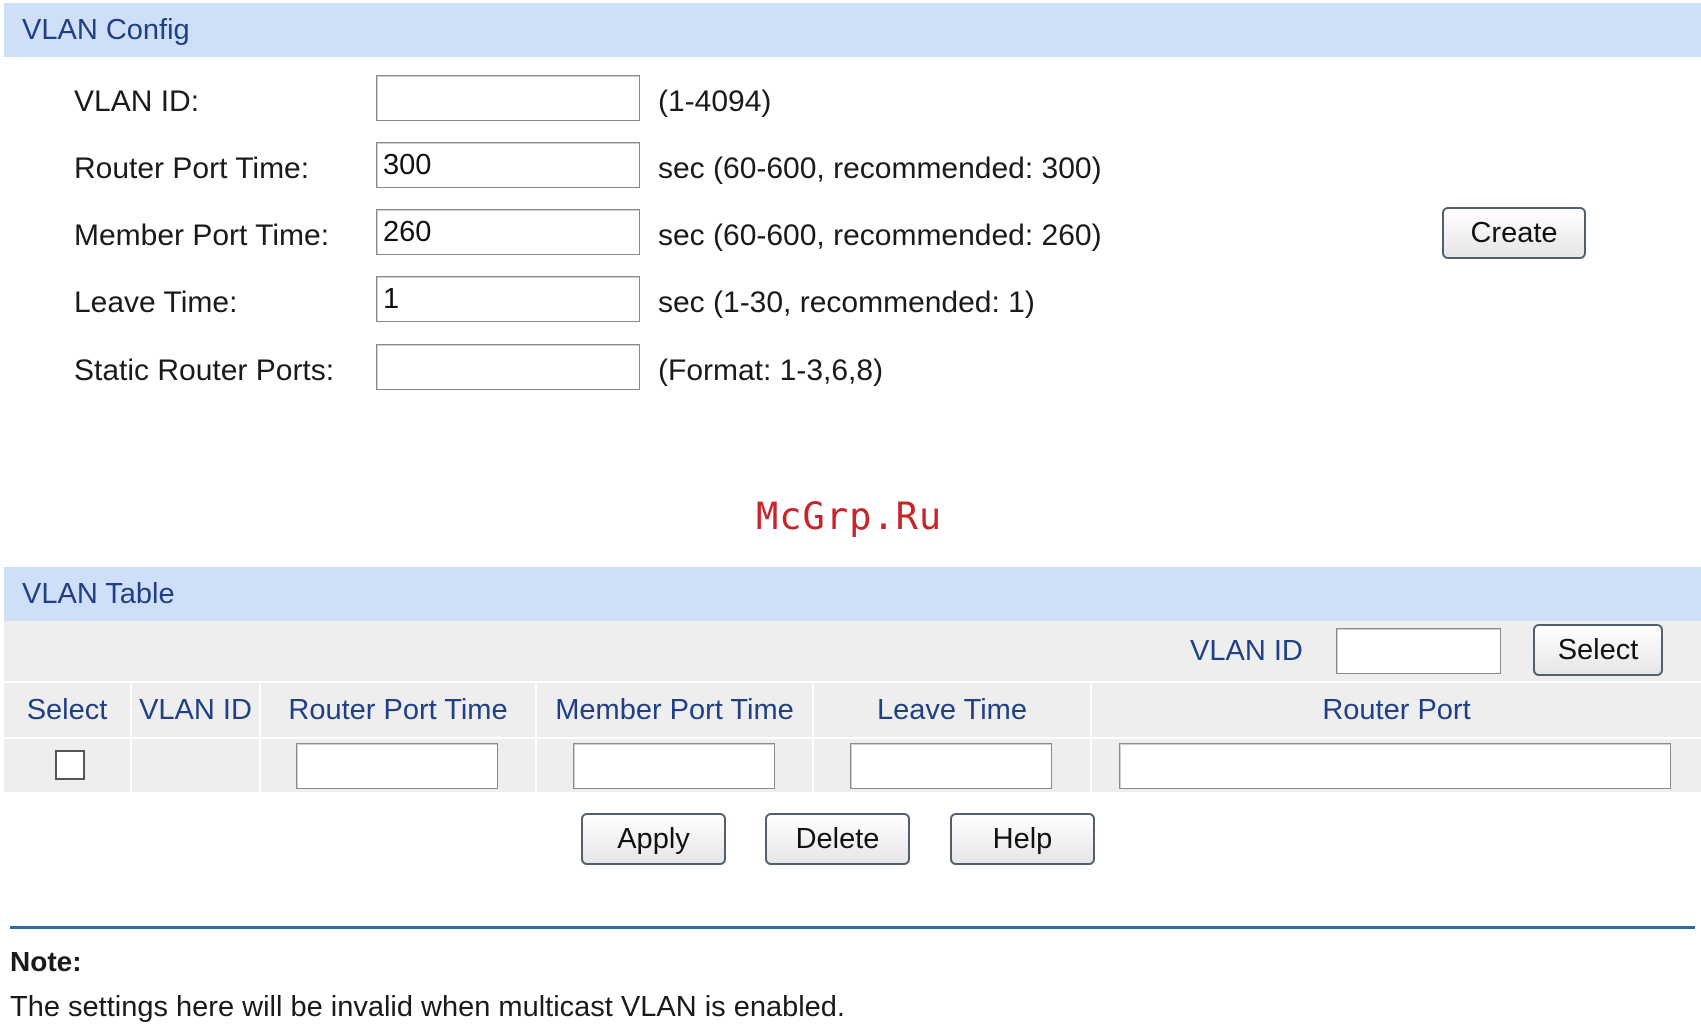 This screenshot has height=1033, width=1701. I want to click on delete-button: Delete, so click(837, 839).